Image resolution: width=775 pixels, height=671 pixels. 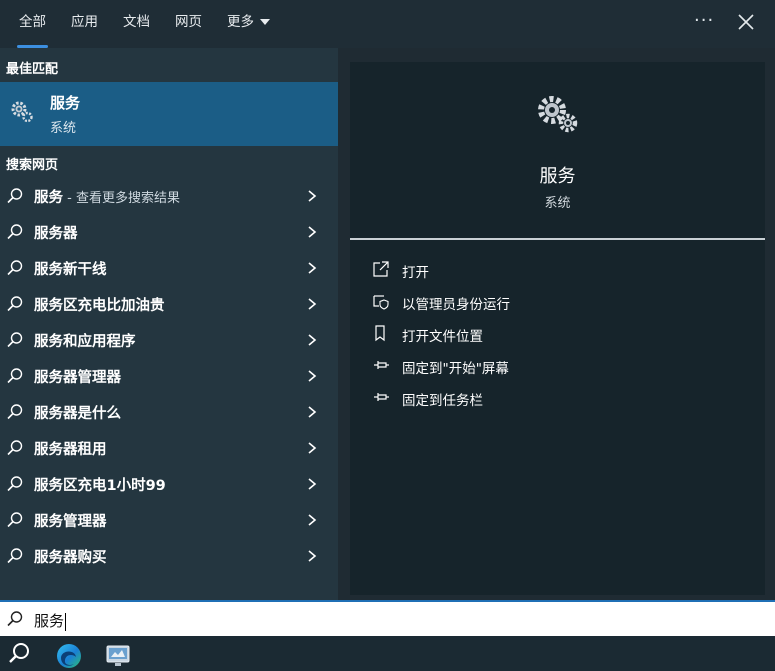 What do you see at coordinates (387, 653) in the screenshot?
I see `taskbar` at bounding box center [387, 653].